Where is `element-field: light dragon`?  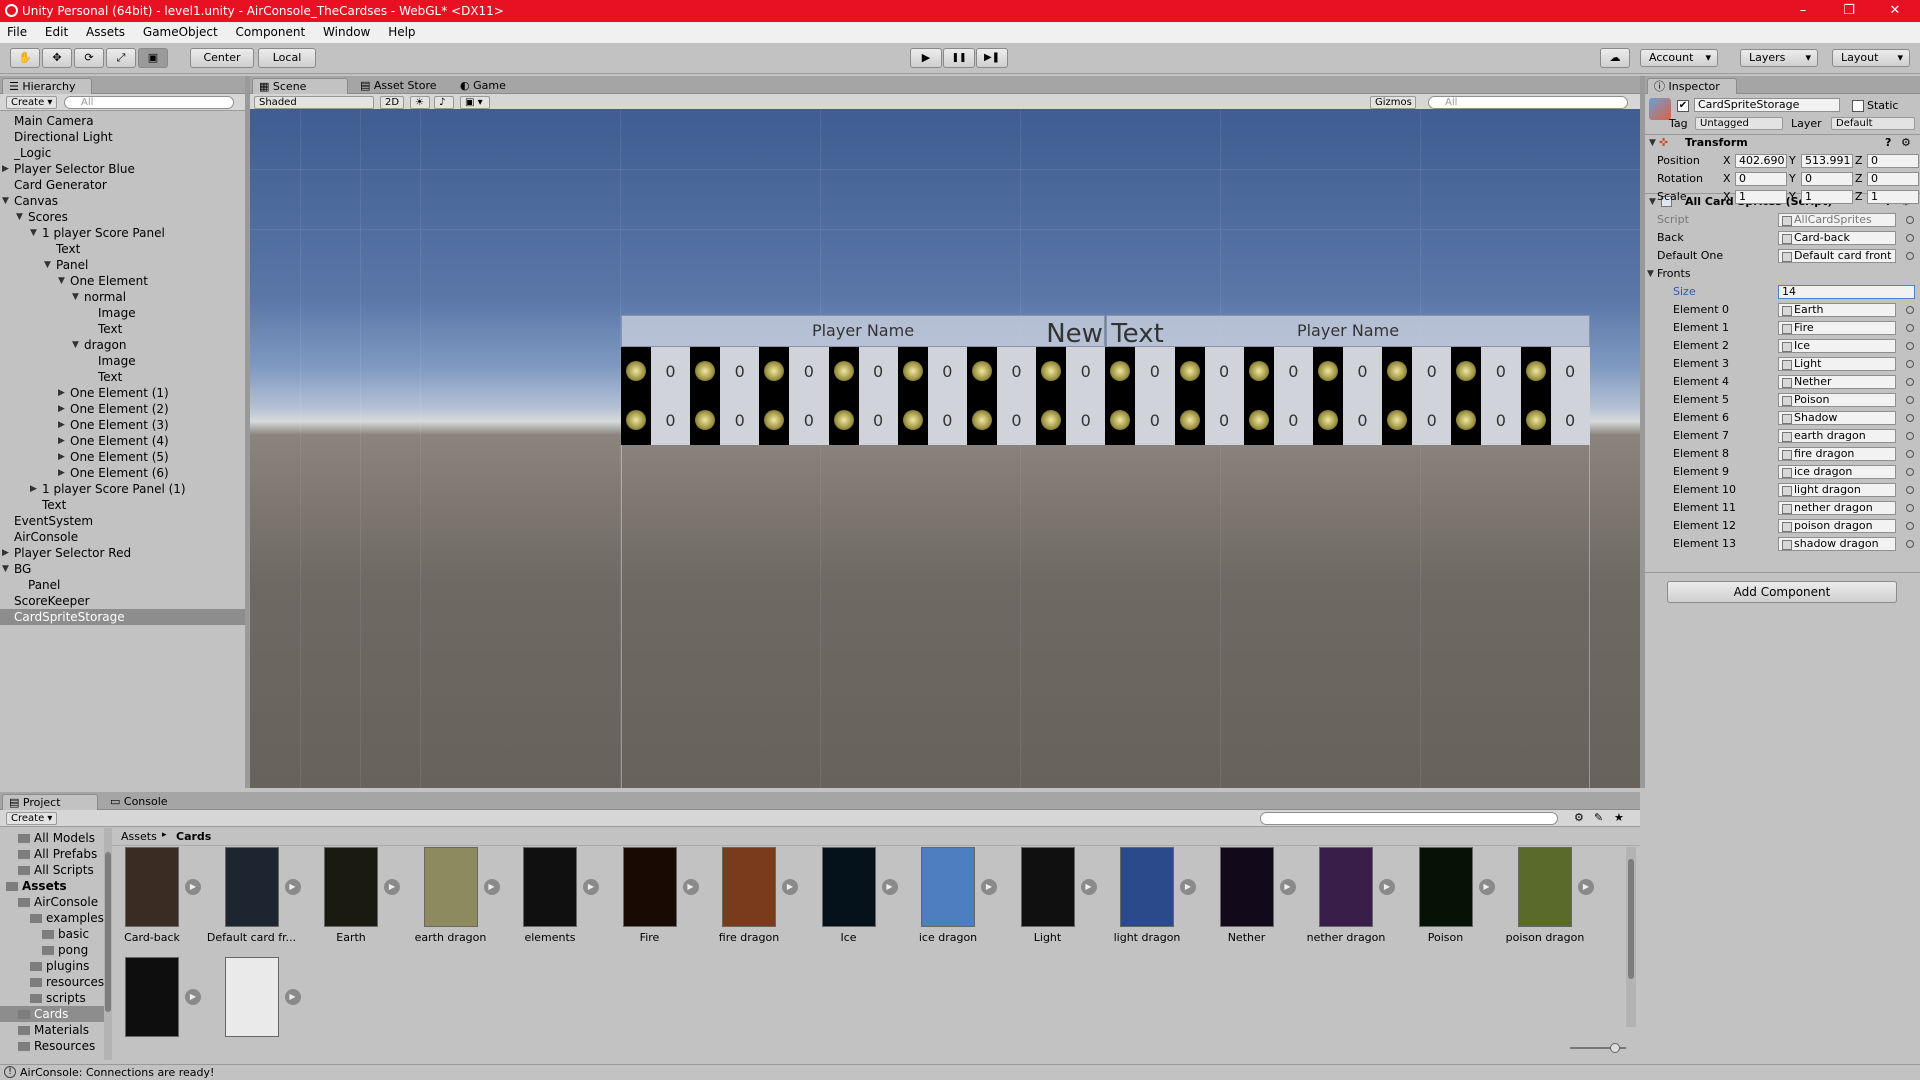
element-field: light dragon is located at coordinates (1837, 490).